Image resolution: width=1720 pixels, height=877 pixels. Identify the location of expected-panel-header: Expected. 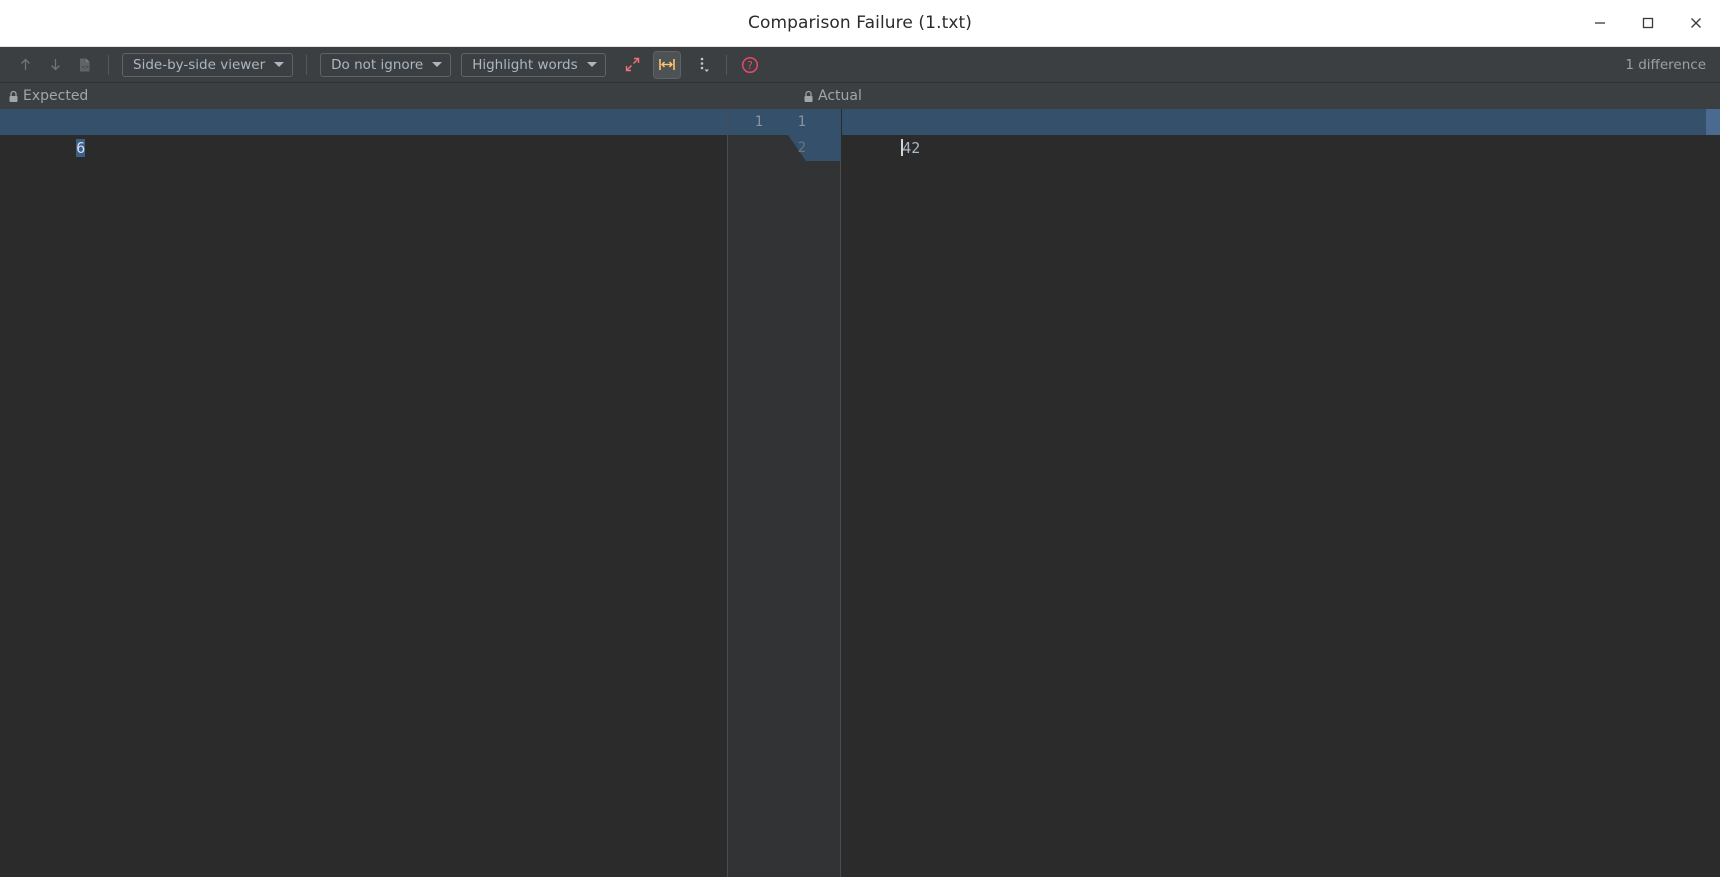
(48, 96).